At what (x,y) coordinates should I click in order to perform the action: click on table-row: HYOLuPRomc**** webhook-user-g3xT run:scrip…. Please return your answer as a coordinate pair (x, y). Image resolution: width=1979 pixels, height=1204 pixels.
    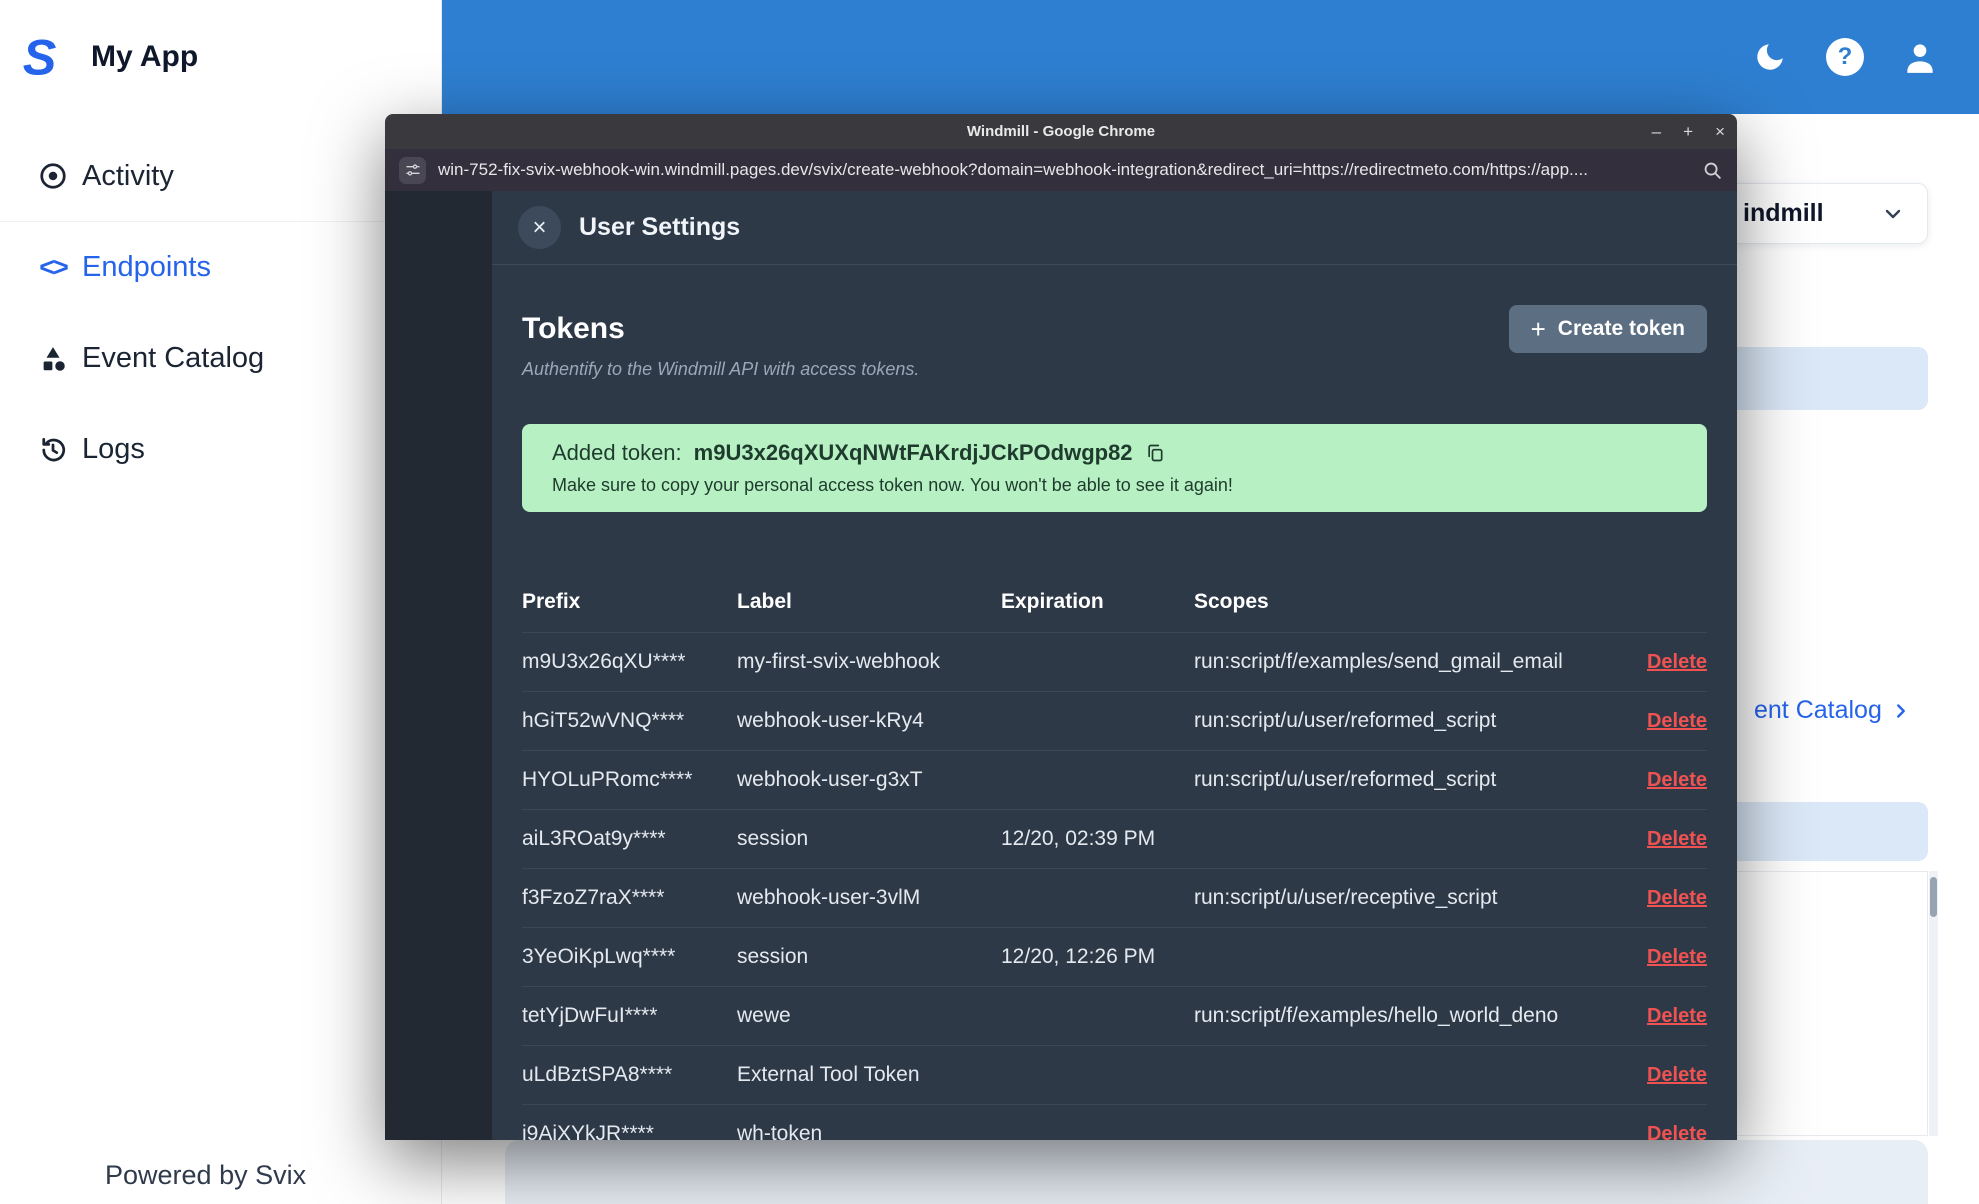
    Looking at the image, I should click on (1114, 779).